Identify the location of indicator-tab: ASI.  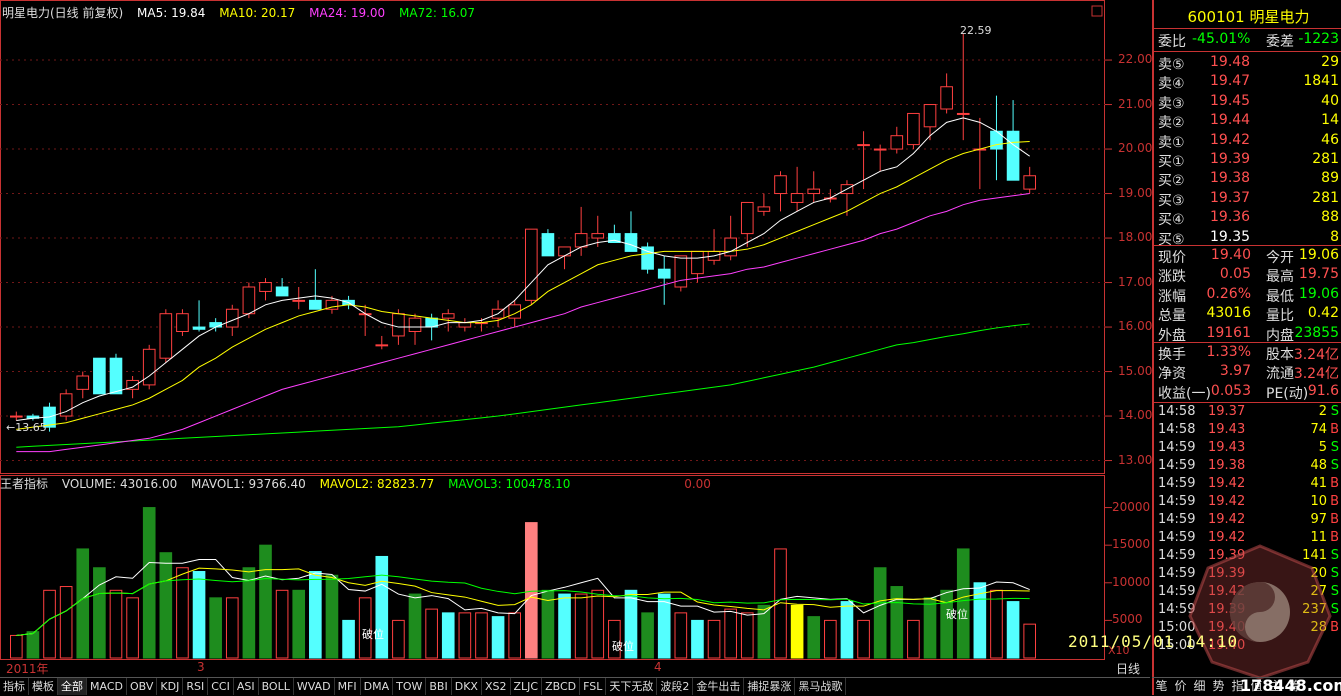
(246, 686).